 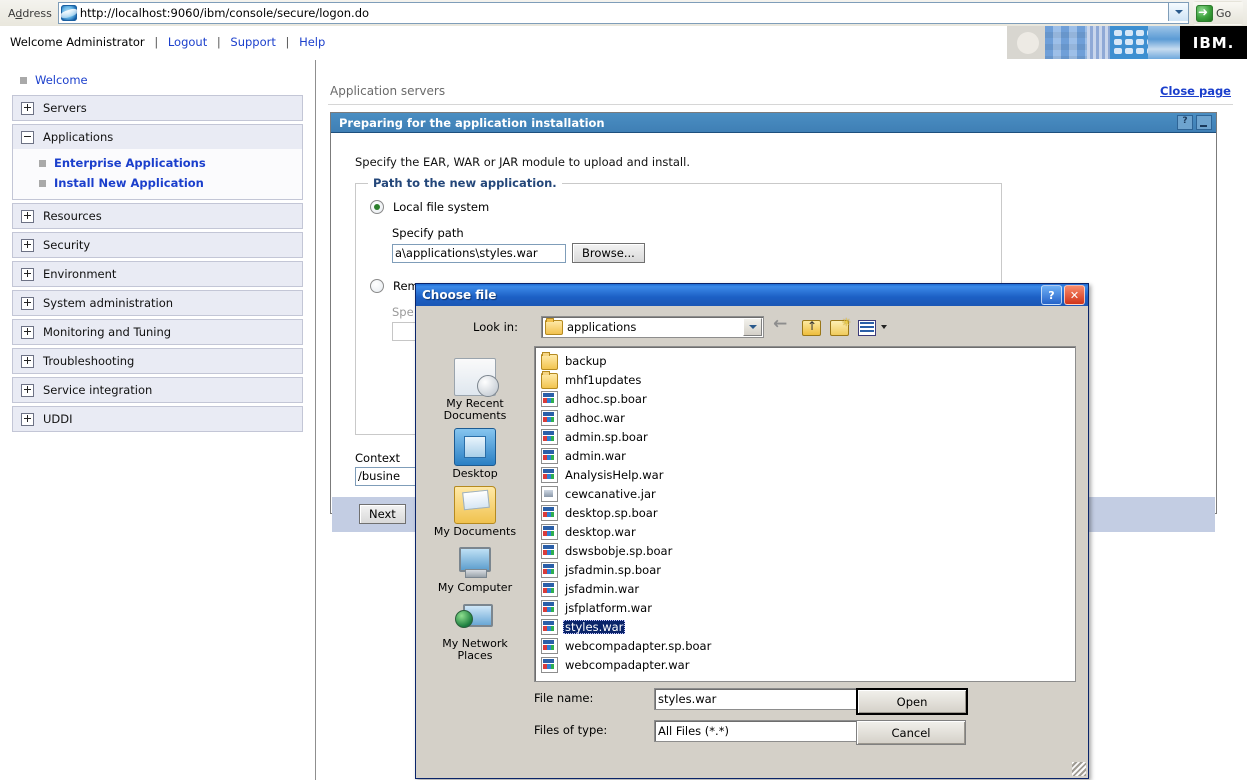 What do you see at coordinates (640, 493) in the screenshot?
I see `list-item: cewcanative.jar` at bounding box center [640, 493].